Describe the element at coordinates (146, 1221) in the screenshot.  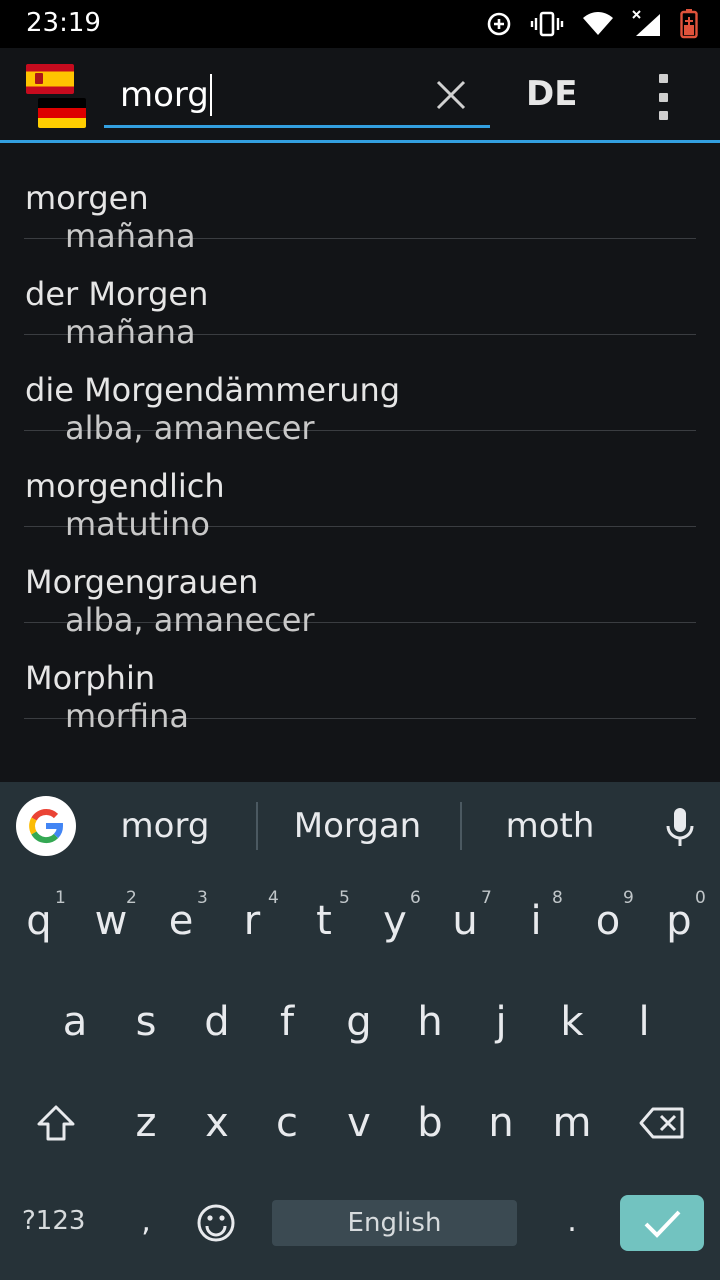
I see `comma-key: ,` at that location.